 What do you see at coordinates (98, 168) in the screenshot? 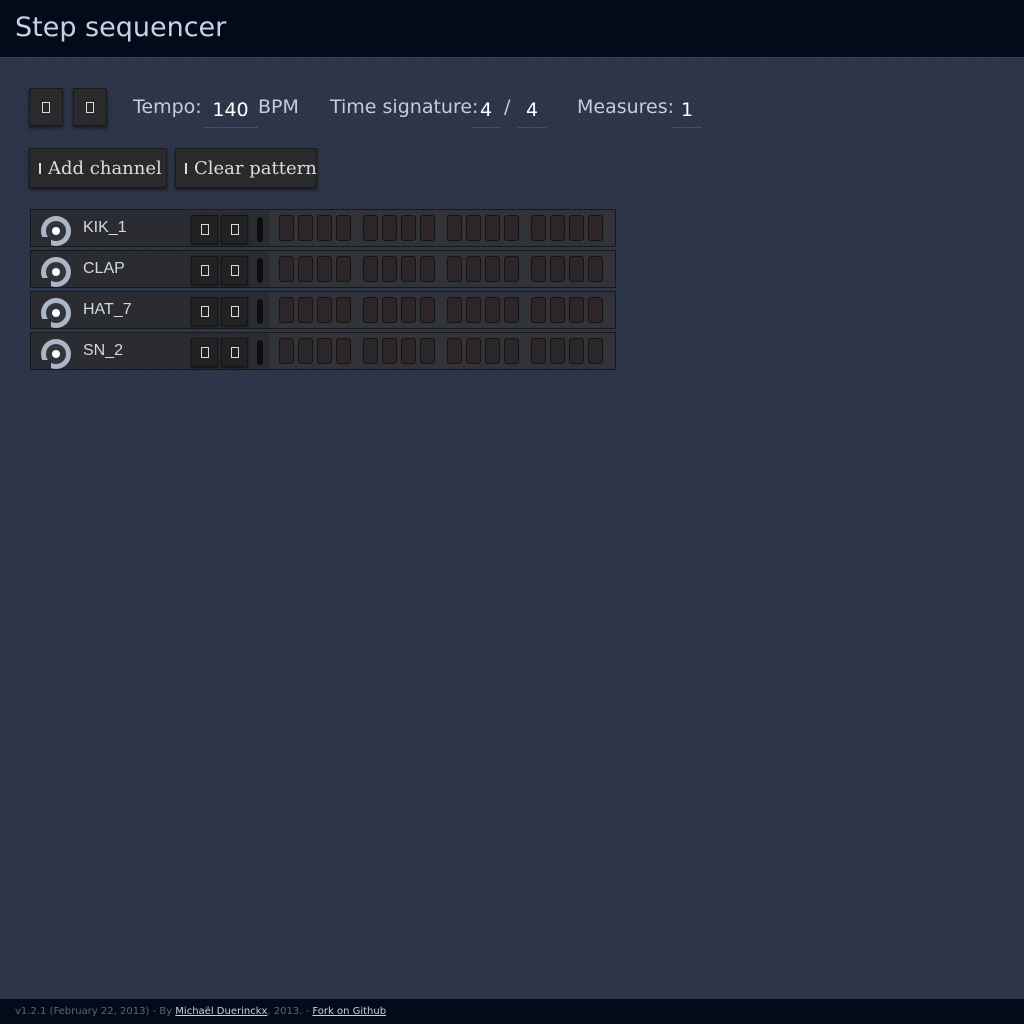
I see `add-channel-button: Add channel` at bounding box center [98, 168].